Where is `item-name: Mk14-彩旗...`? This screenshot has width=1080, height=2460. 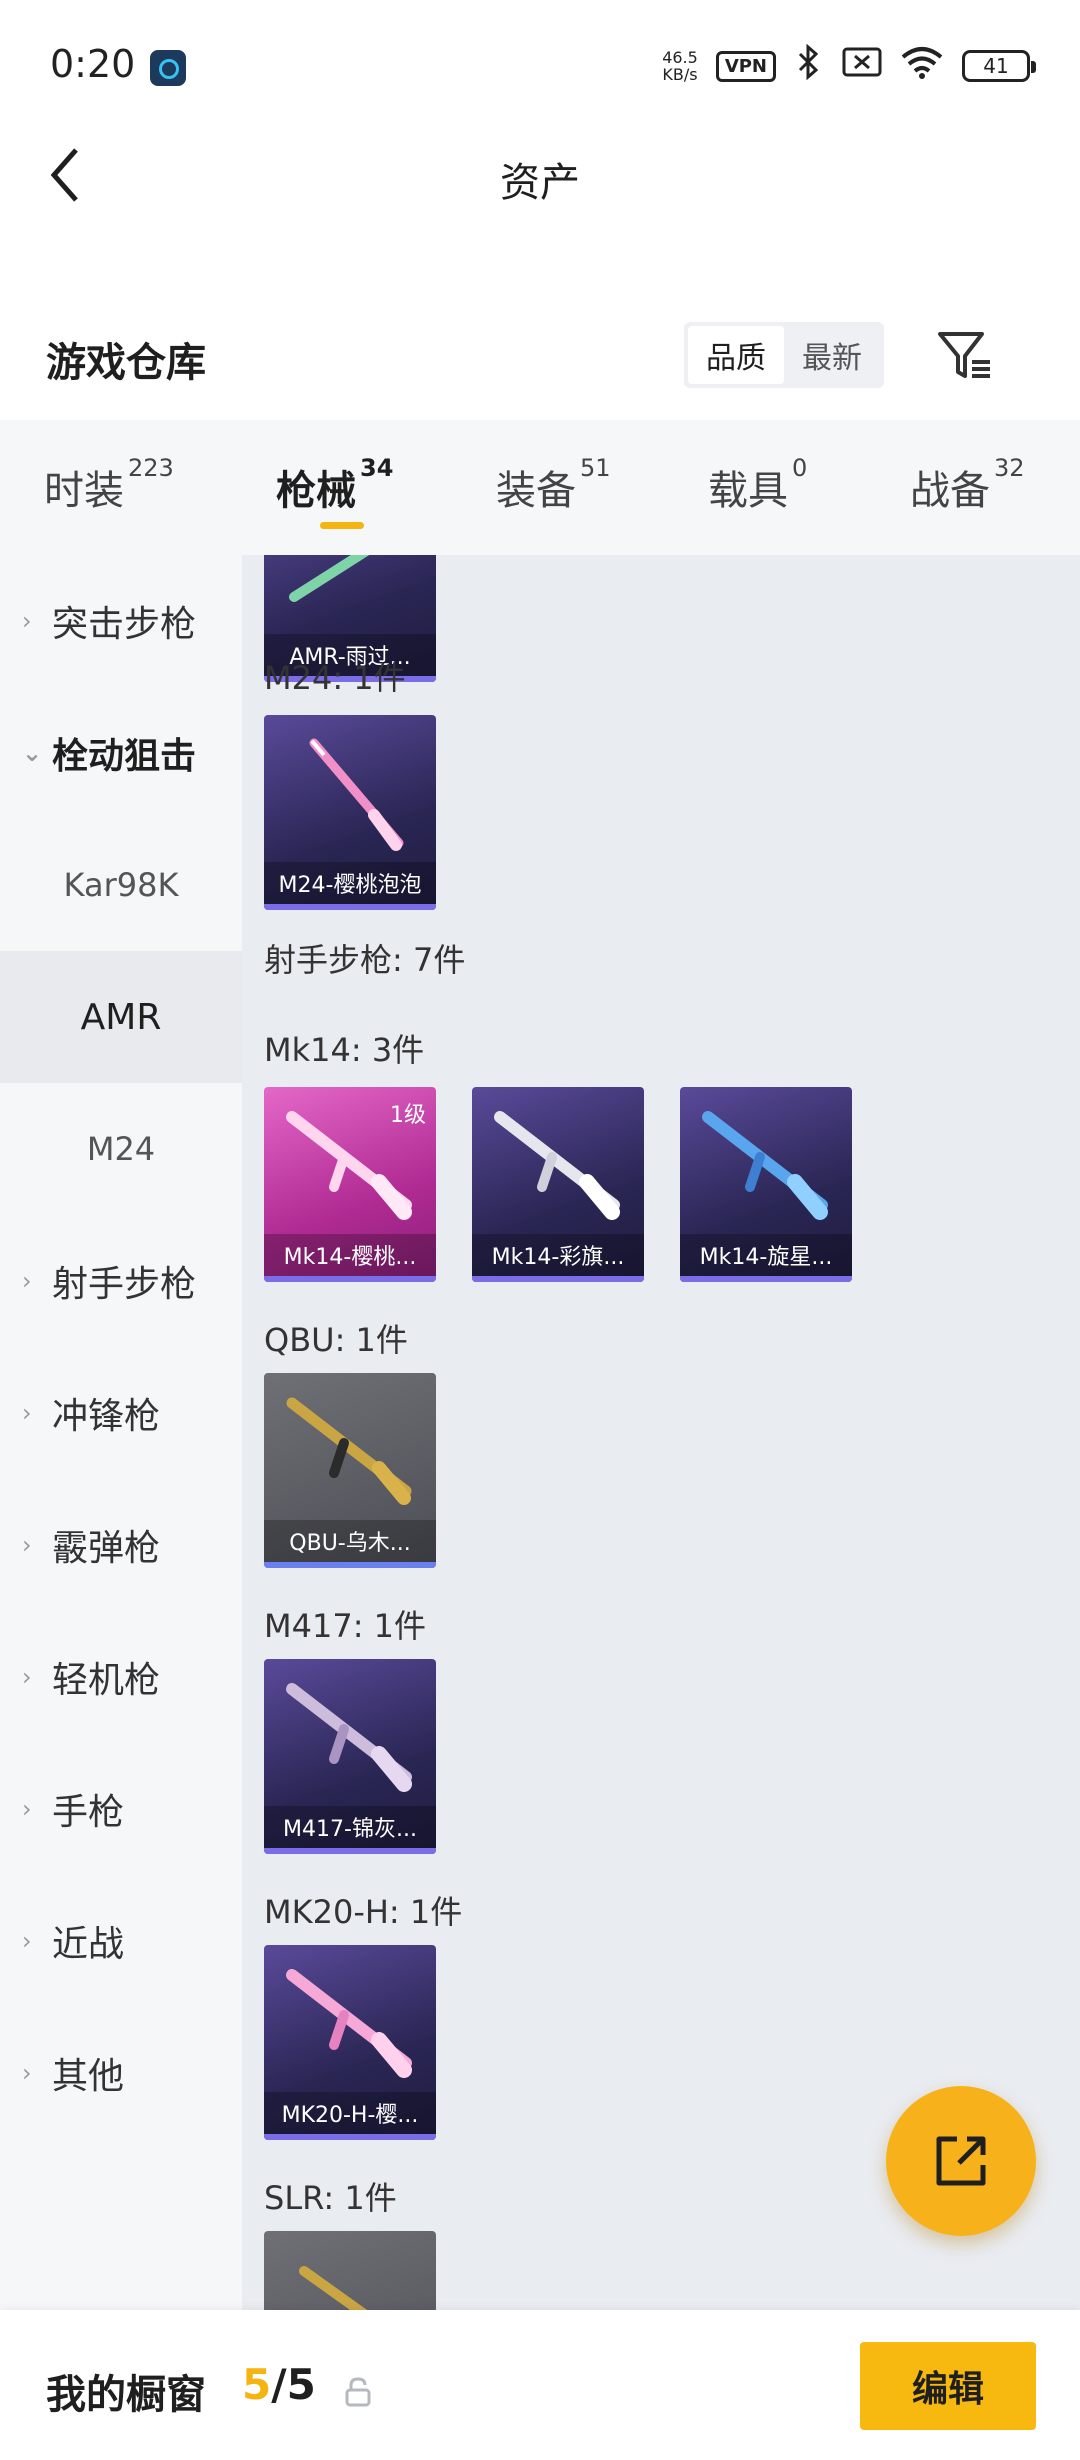
item-name: Mk14-彩旗... is located at coordinates (558, 1255).